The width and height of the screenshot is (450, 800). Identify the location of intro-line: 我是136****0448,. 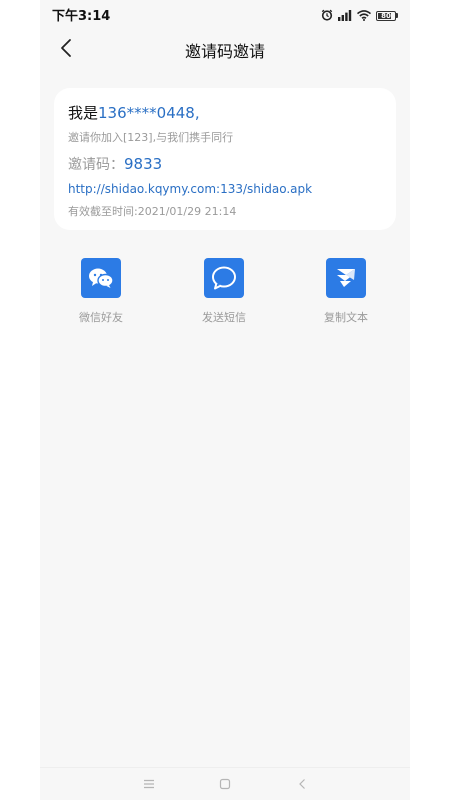
(225, 113).